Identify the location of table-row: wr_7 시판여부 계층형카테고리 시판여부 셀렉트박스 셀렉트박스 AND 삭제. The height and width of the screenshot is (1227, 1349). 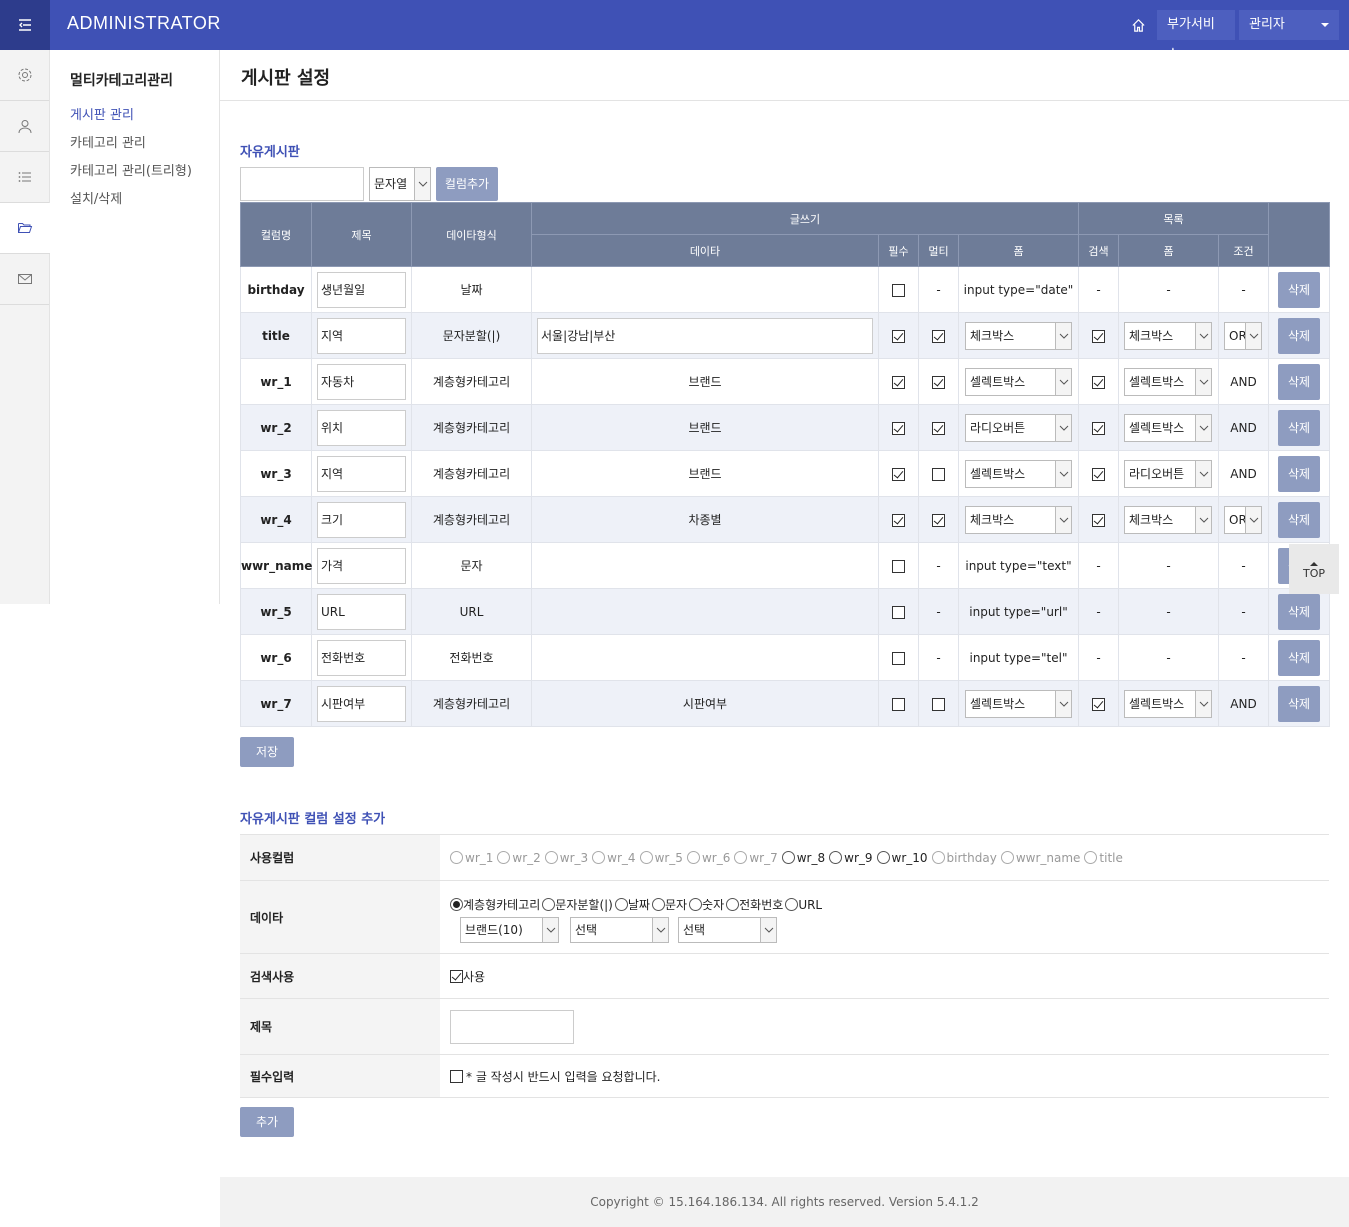
(785, 703).